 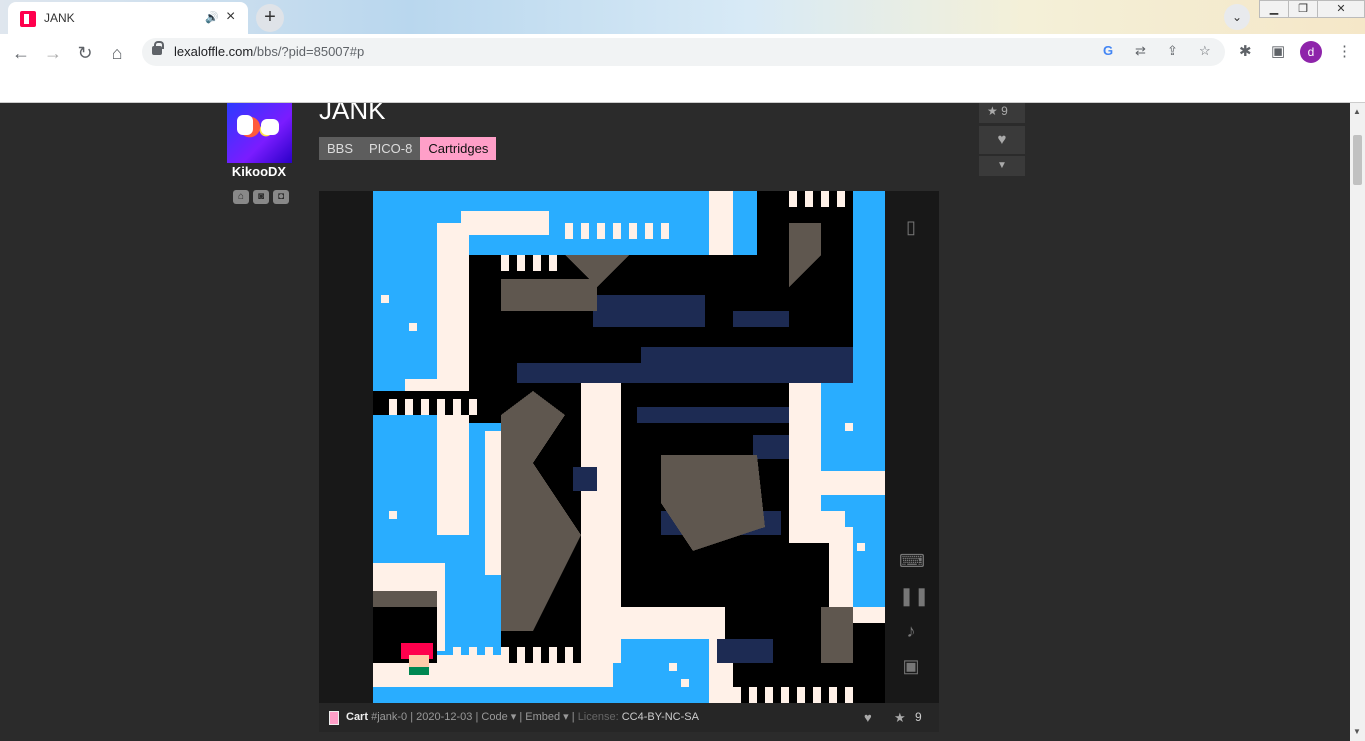 I want to click on page-scrollbar: ▲ ▼, so click(x=1357, y=422).